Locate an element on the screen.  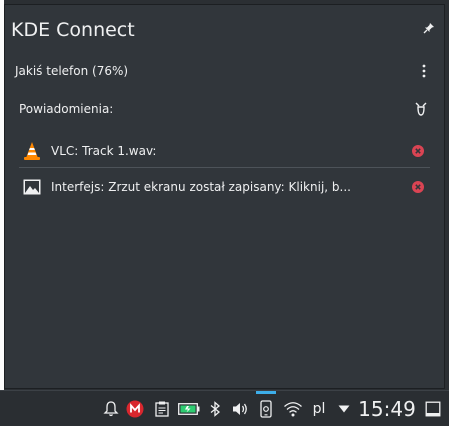
device-name: Jakiś telefon (76%) is located at coordinates (72, 71).